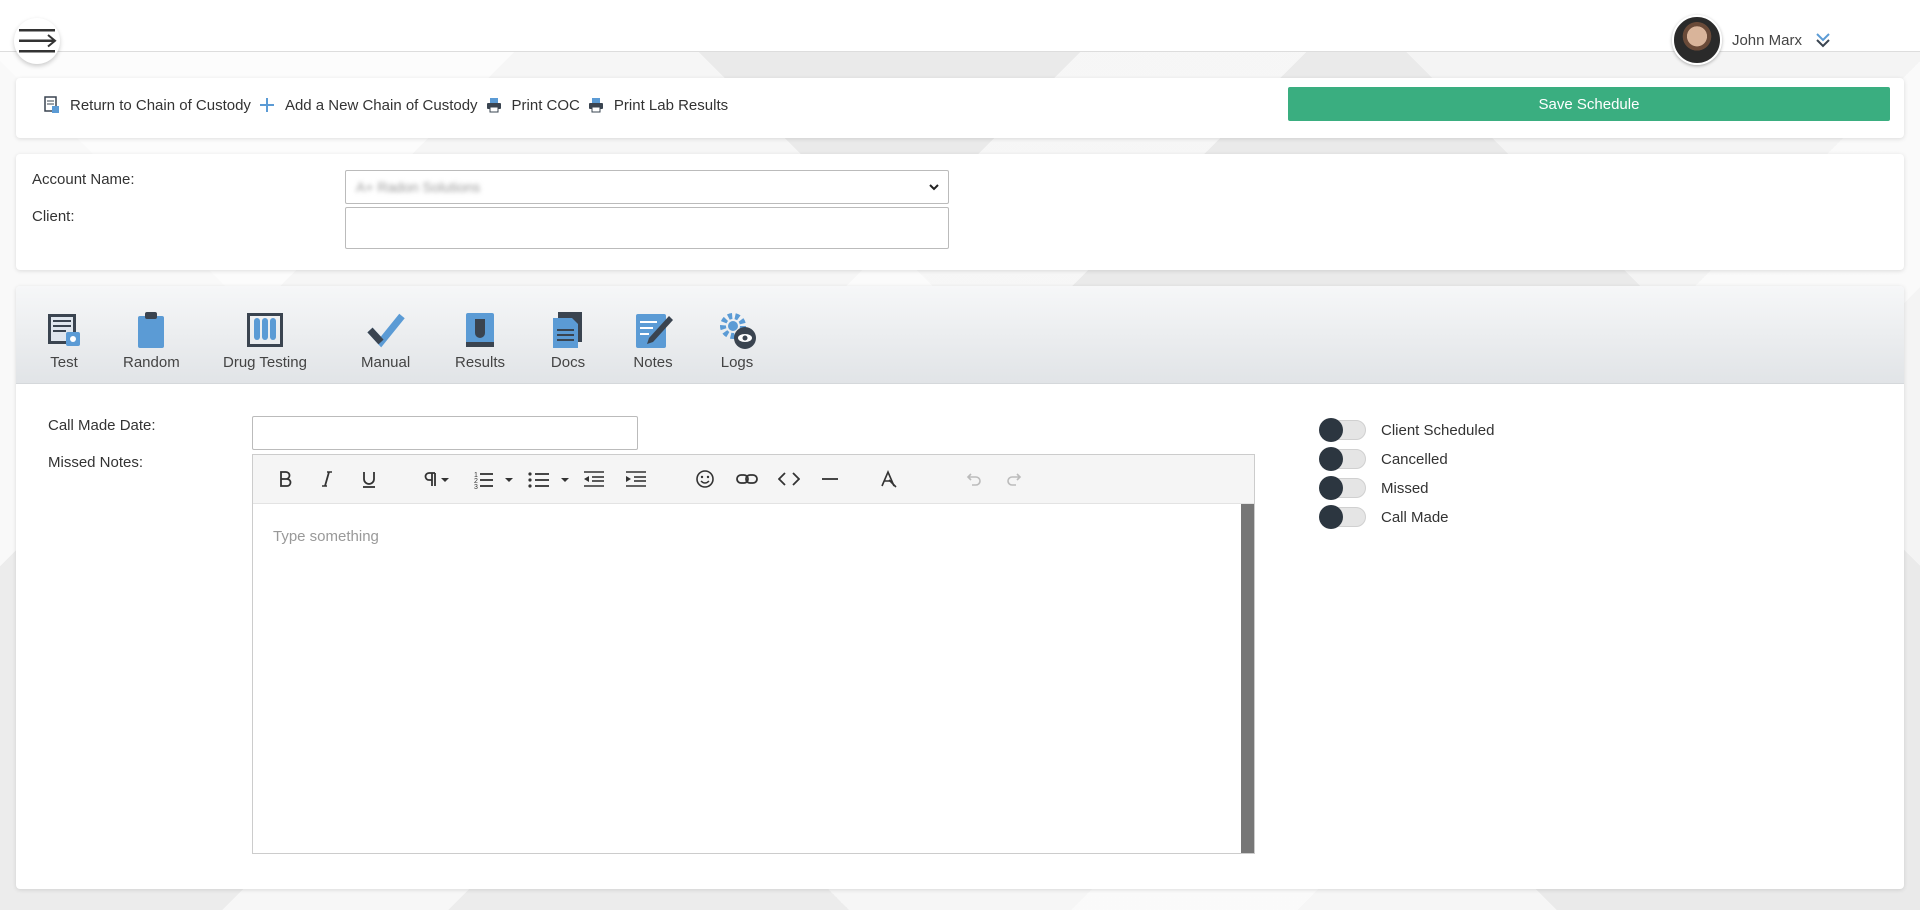  I want to click on editor-scrollbar, so click(1247, 678).